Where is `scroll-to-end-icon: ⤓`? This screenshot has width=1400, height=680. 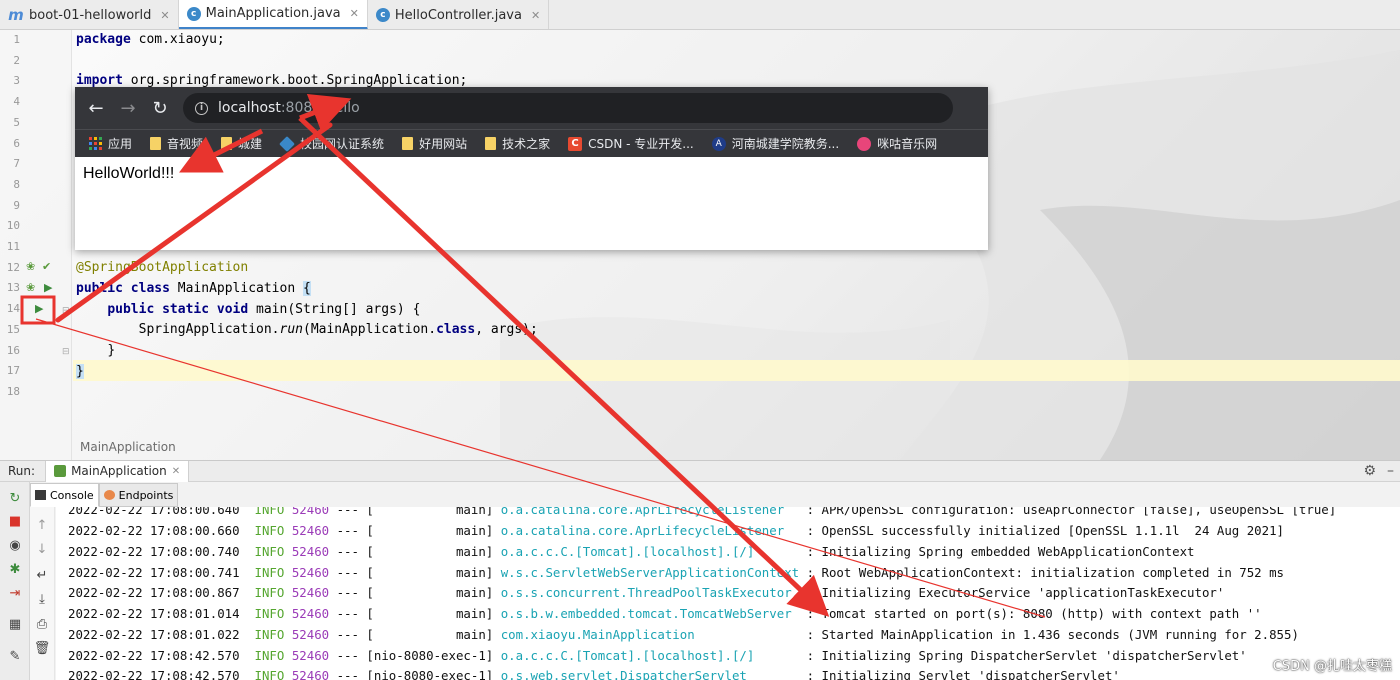
scroll-to-end-icon: ⤓ is located at coordinates (42, 599).